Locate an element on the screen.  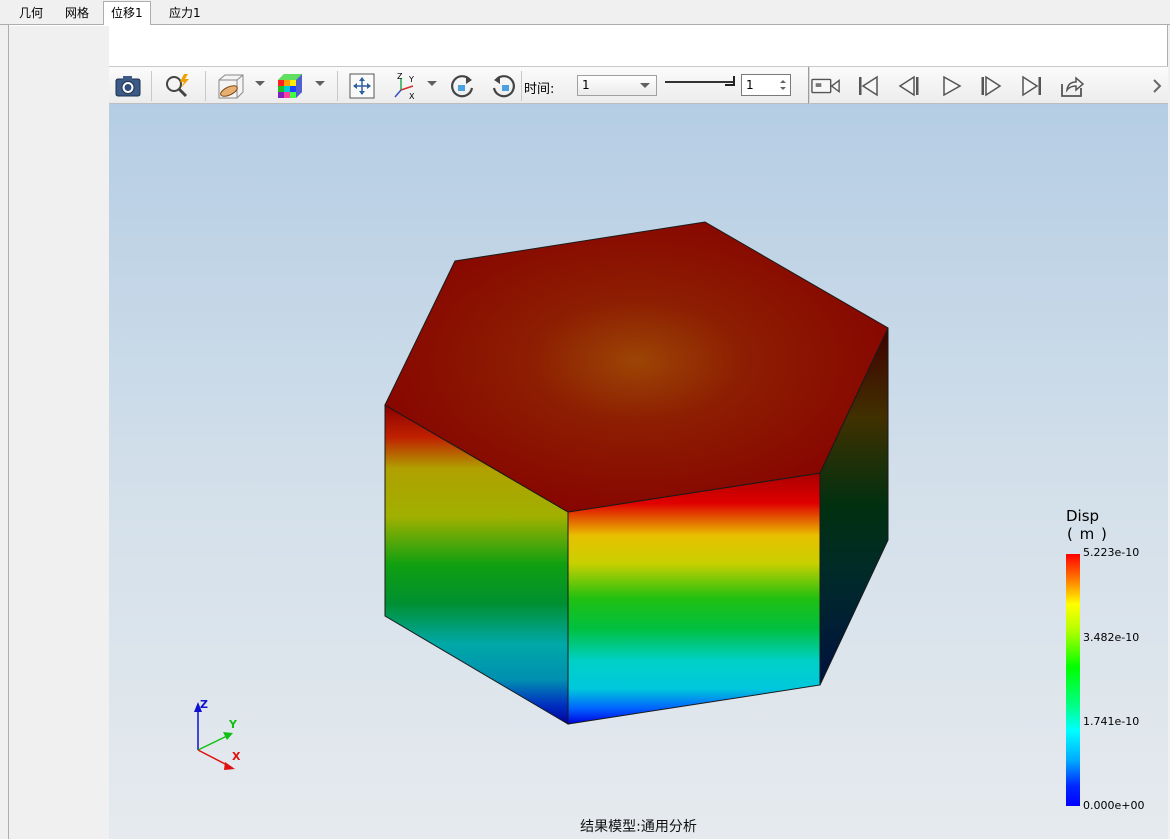
axis-view-icon: ZYX is located at coordinates (406, 86).